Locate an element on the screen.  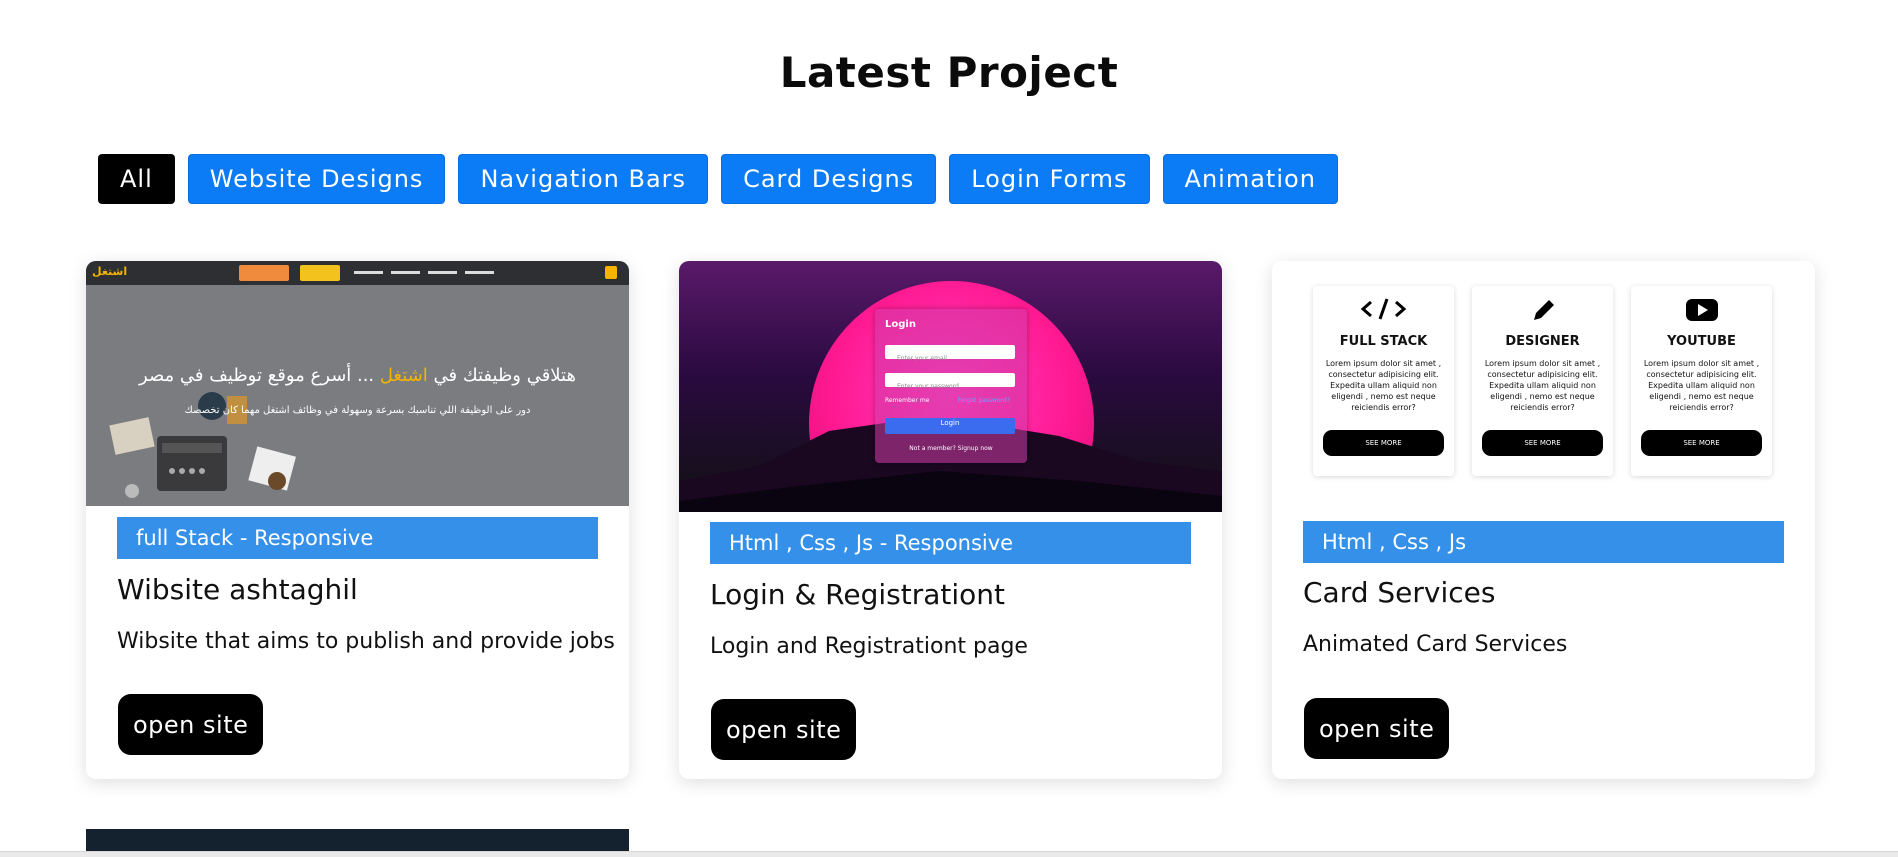
thumb-logo: اشتغل is located at coordinates (110, 271).